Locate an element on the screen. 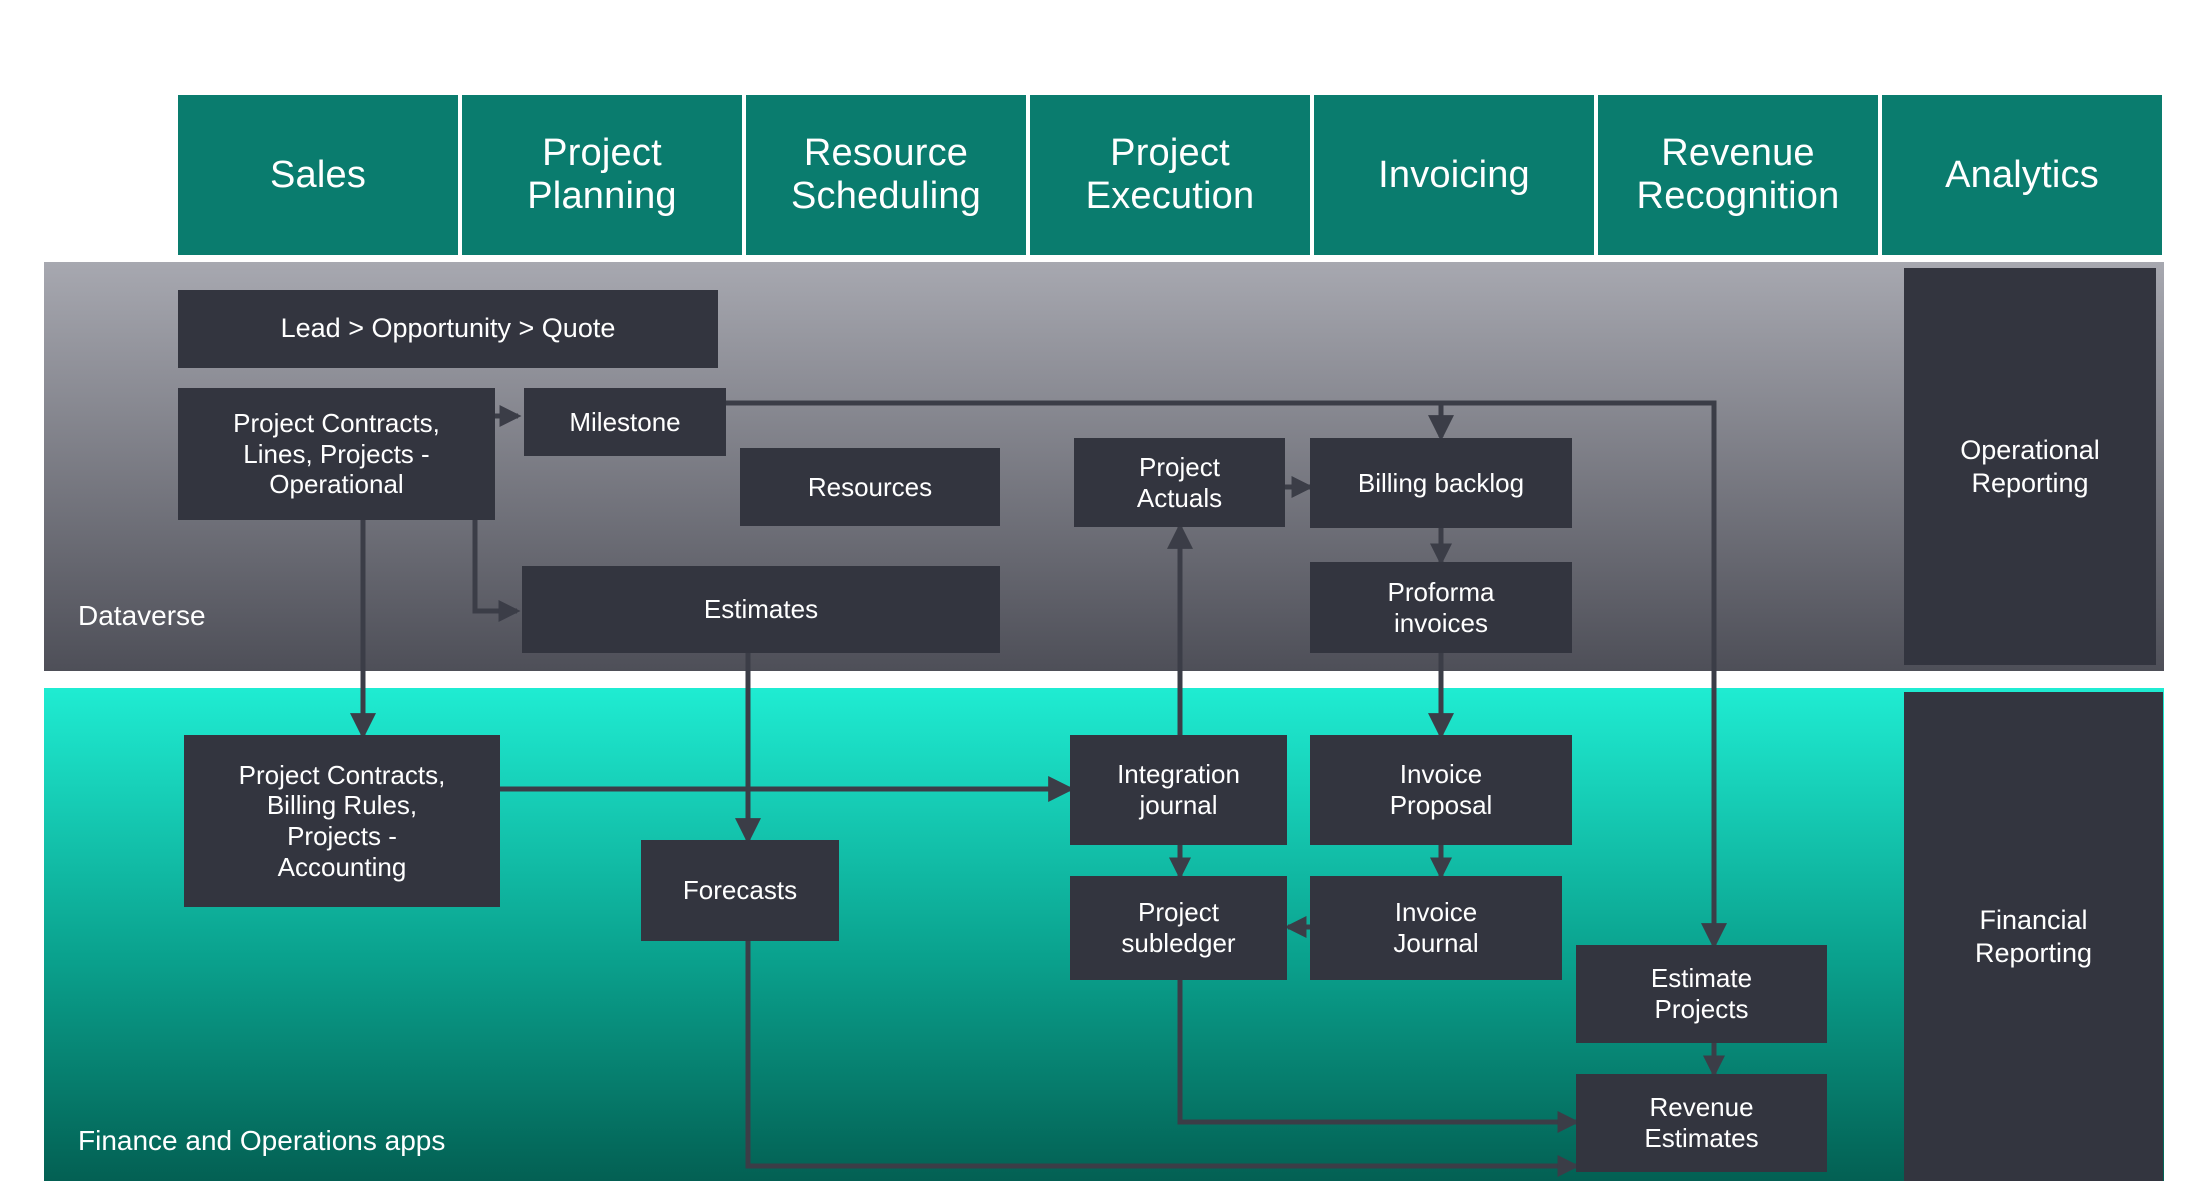 The image size is (2188, 1204). pillar-analytics: Analytics is located at coordinates (2022, 175).